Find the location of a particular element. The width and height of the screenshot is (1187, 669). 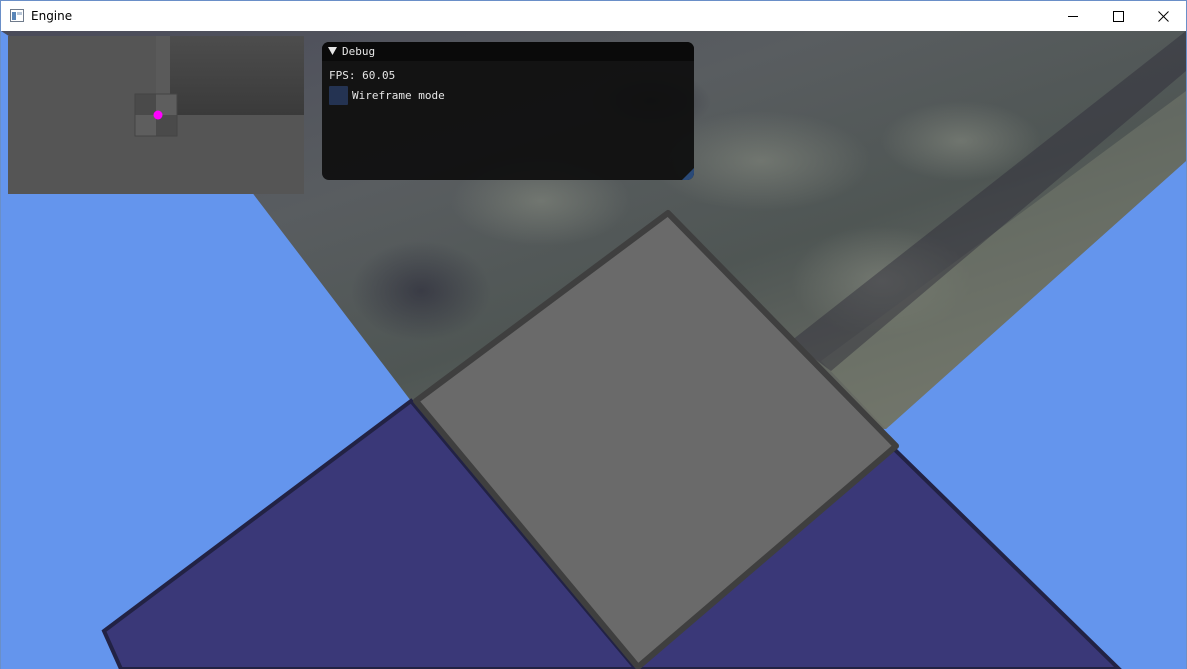

maximize-icon is located at coordinates (1118, 16).